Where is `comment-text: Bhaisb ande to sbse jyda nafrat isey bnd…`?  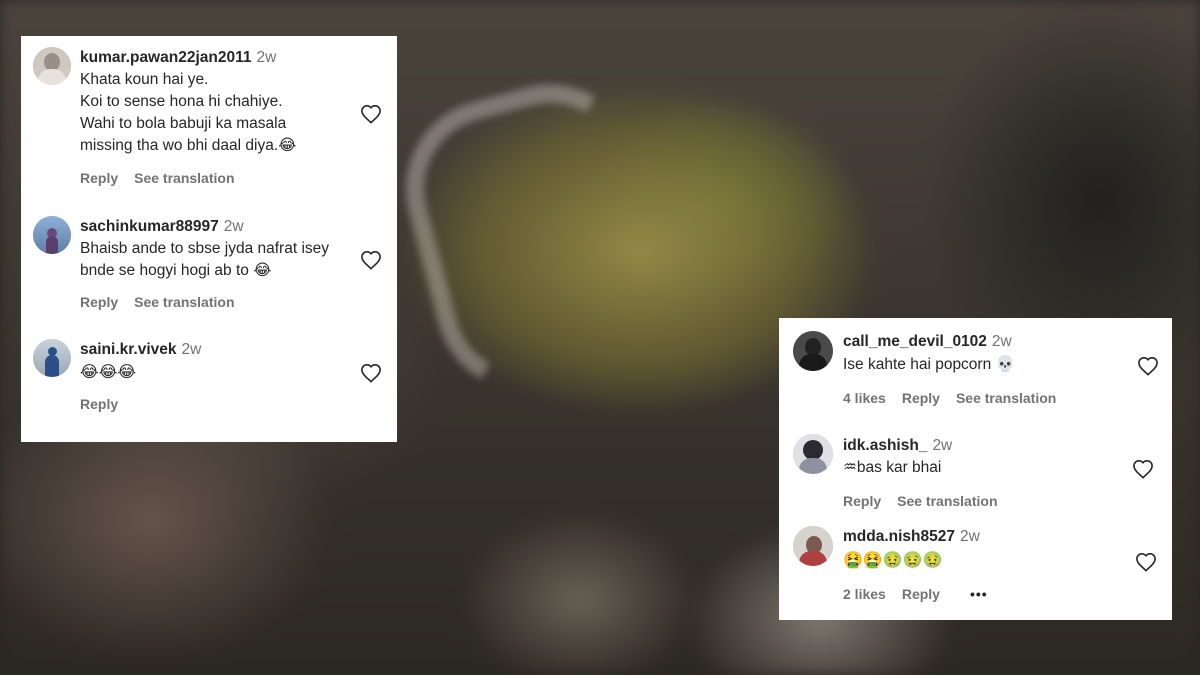
comment-text: Bhaisb ande to sbse jyda nafrat isey bnd… is located at coordinates (204, 260).